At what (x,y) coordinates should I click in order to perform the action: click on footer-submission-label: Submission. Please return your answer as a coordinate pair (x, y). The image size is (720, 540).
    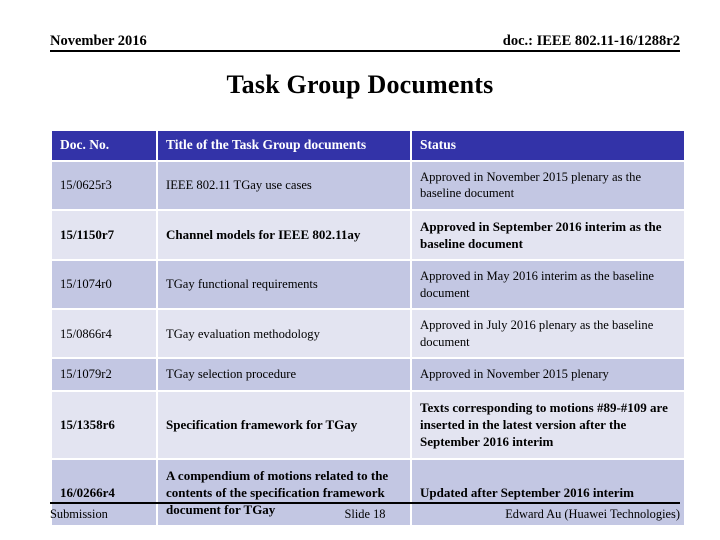
    Looking at the image, I should click on (79, 514).